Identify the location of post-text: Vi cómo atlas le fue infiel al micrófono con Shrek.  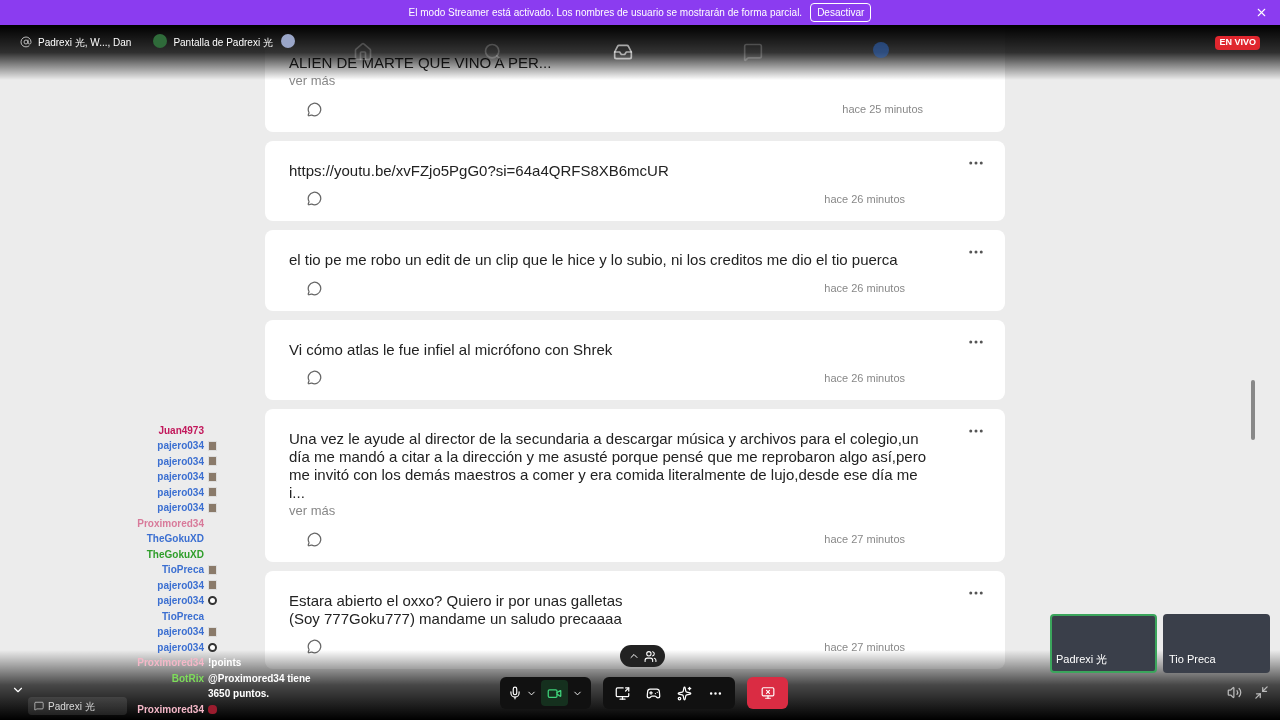
(451, 349).